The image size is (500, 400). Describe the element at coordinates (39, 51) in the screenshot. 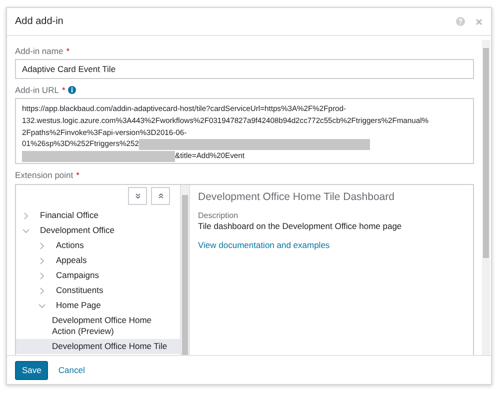

I see `field-label: Add-in name` at that location.